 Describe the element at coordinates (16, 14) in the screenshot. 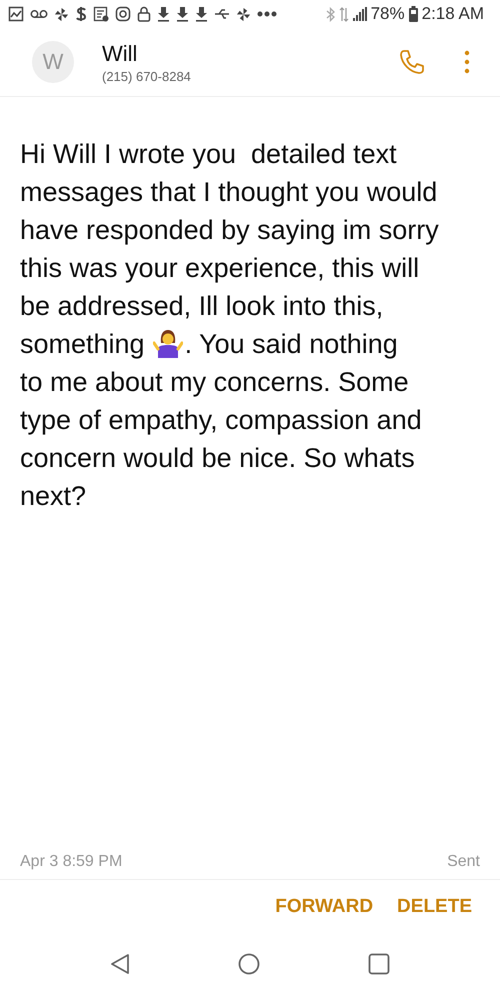

I see `image-icon` at that location.